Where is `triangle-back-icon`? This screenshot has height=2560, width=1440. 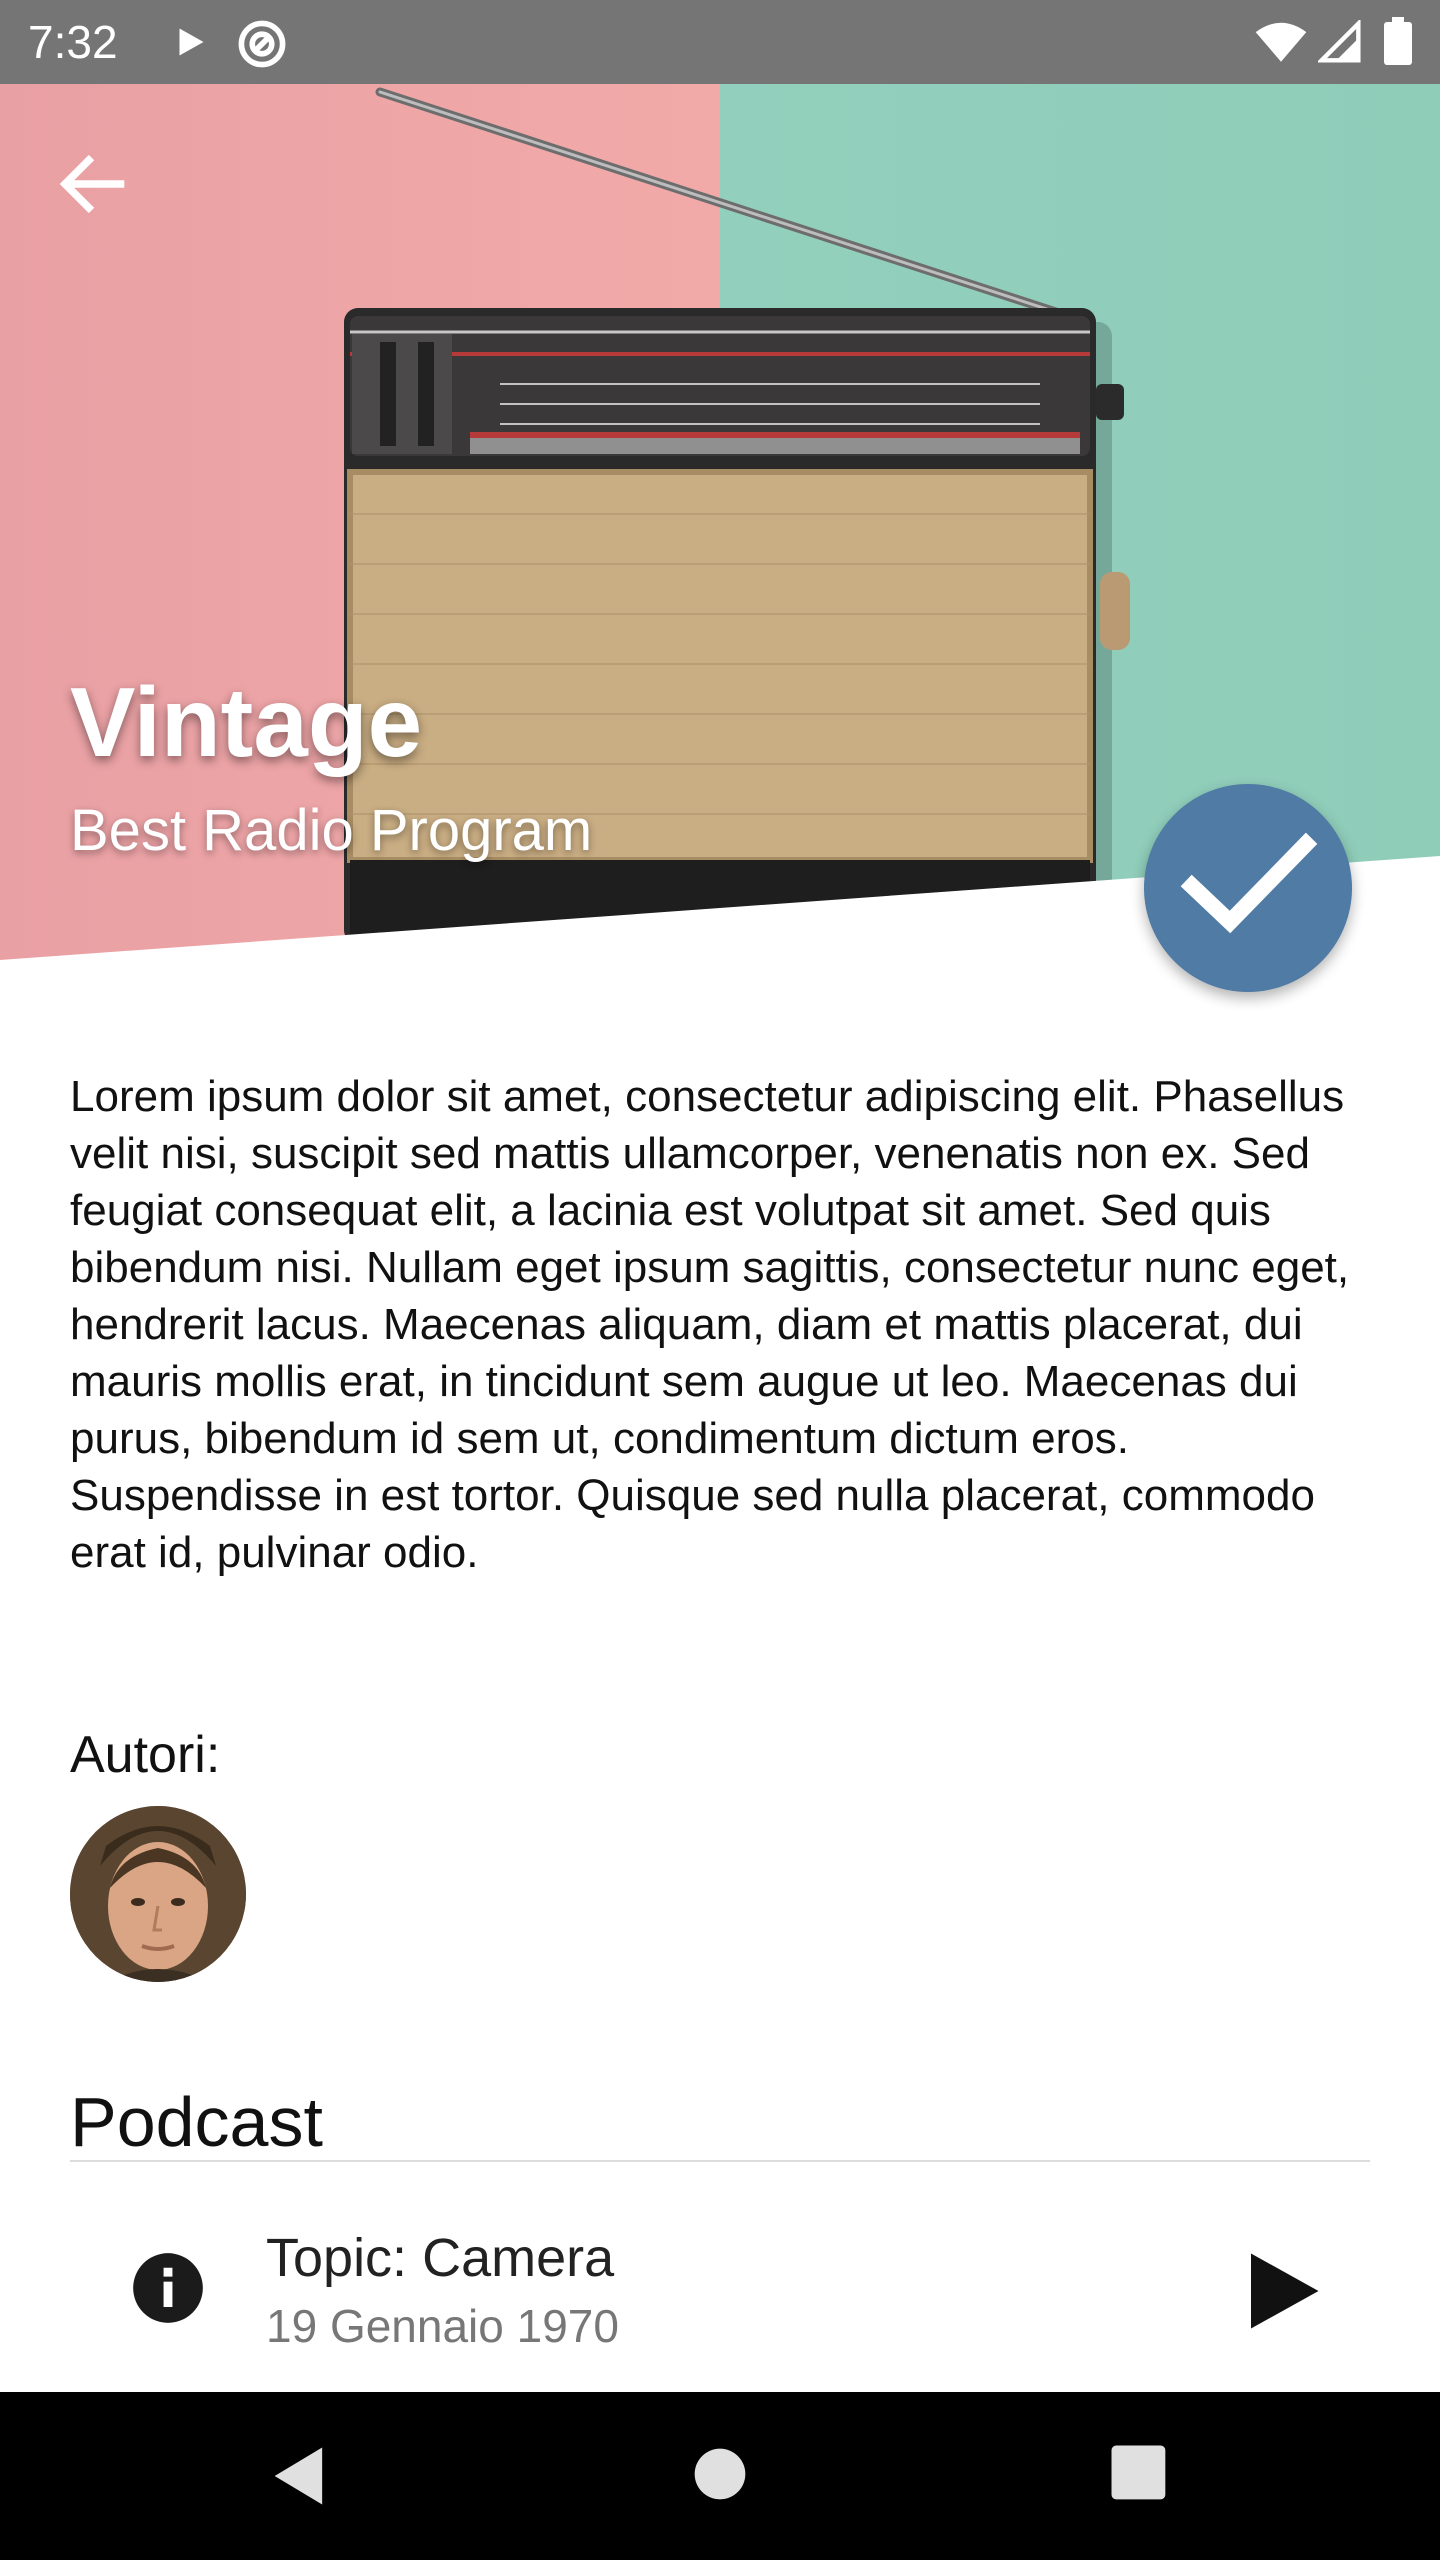 triangle-back-icon is located at coordinates (300, 2476).